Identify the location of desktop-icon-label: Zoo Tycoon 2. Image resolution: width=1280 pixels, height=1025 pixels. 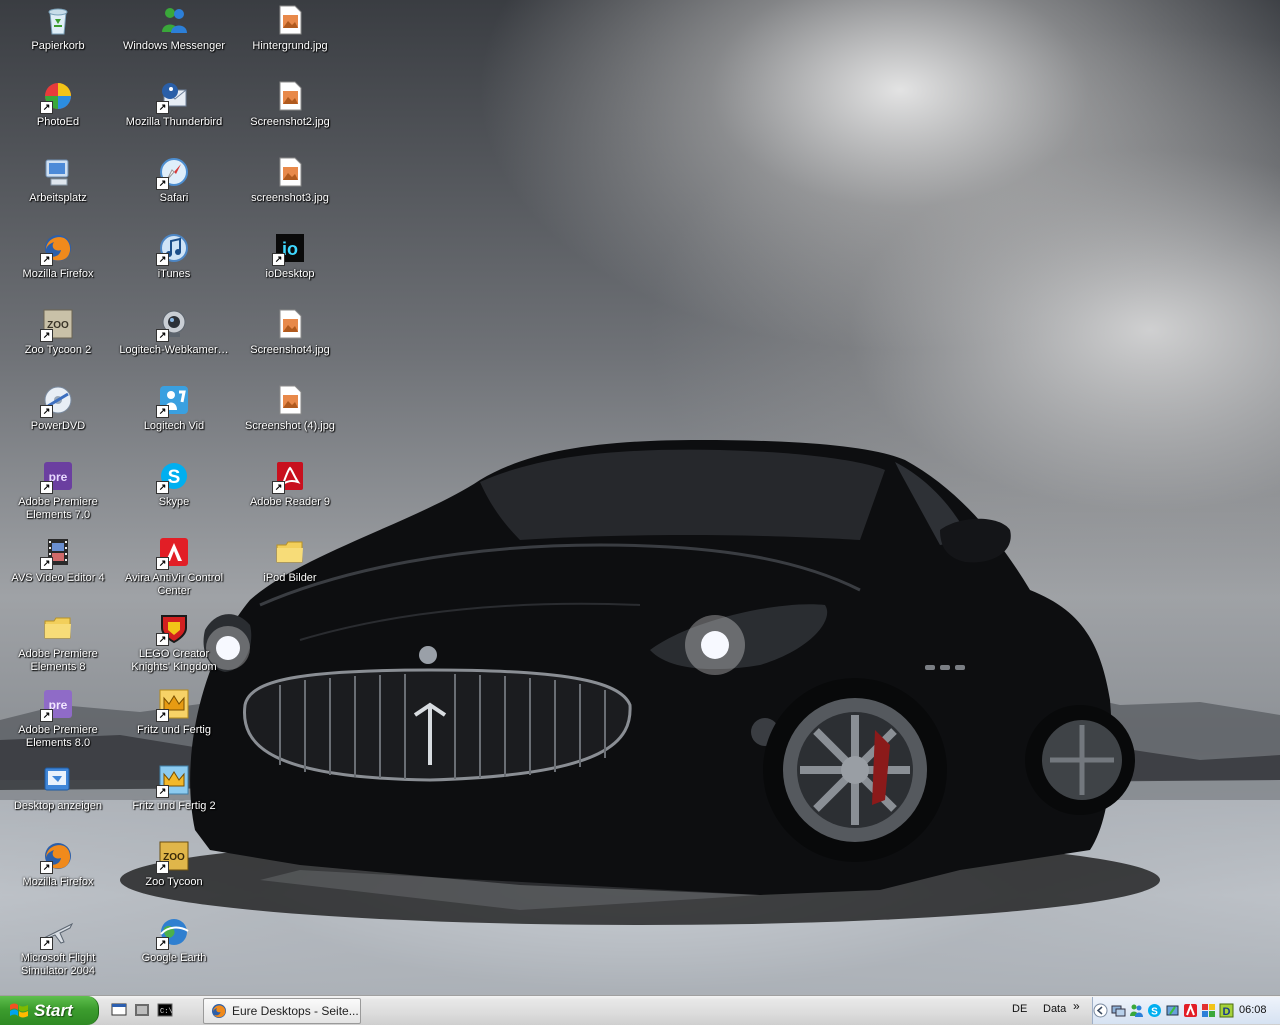
(58, 350).